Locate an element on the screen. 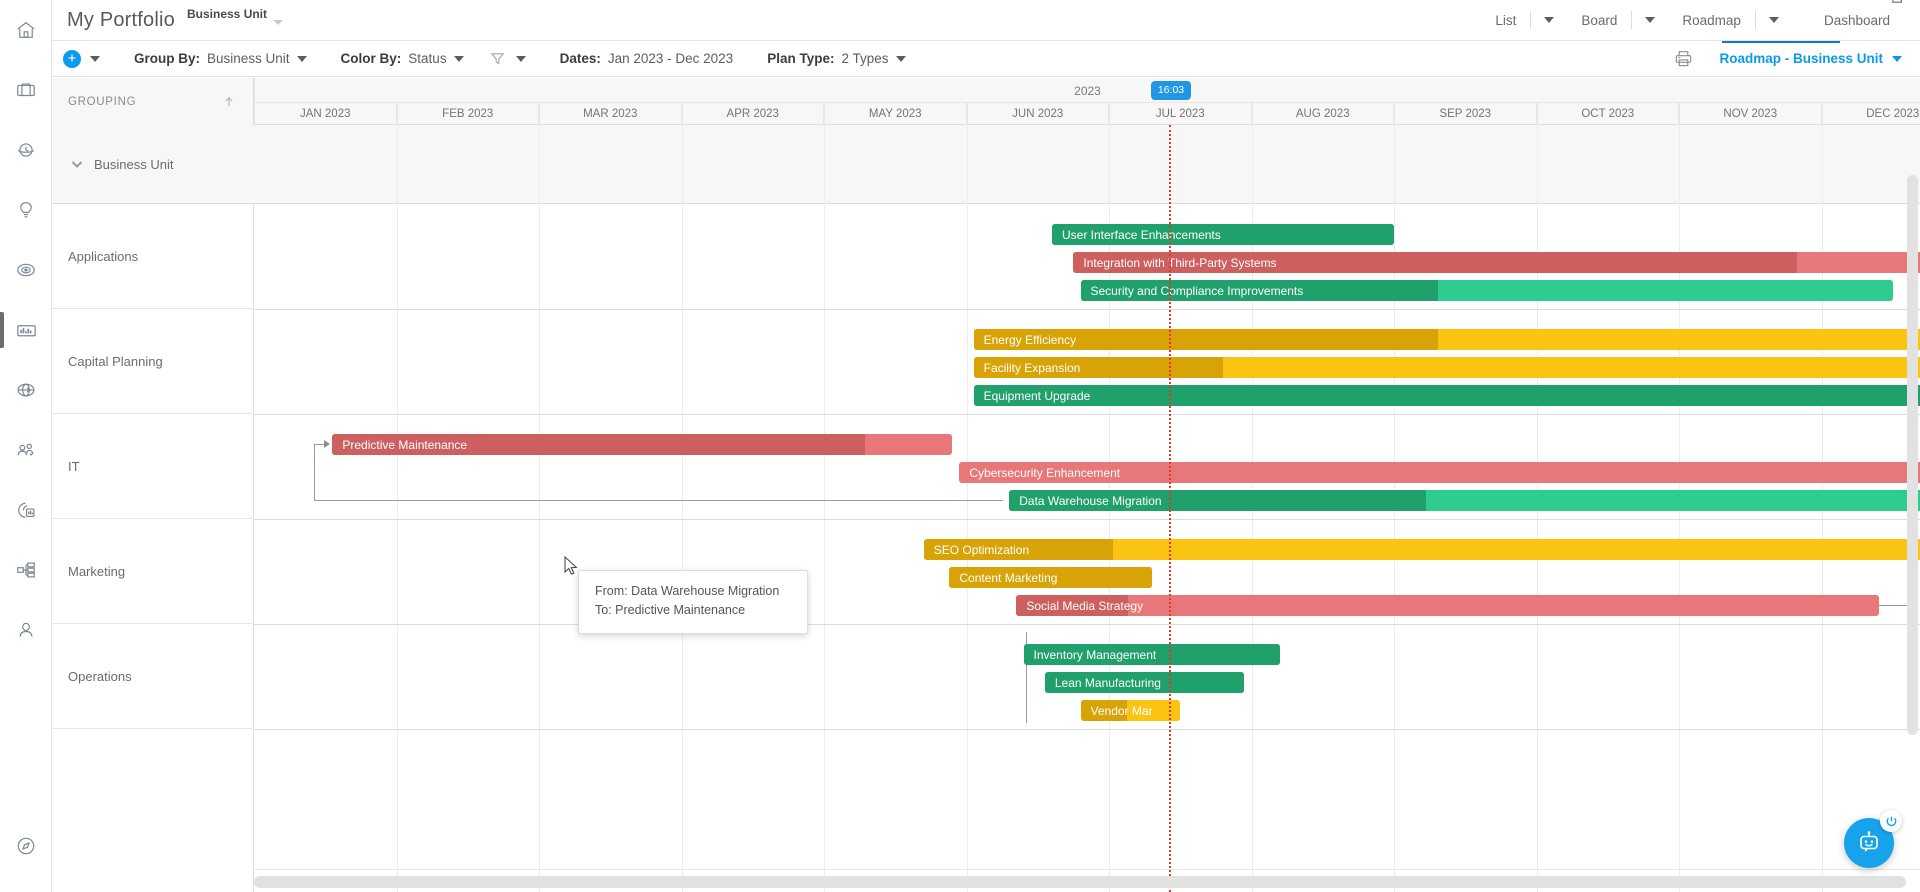 This screenshot has width=1920, height=892. timeline-month-label: OCT 2023 is located at coordinates (1608, 114).